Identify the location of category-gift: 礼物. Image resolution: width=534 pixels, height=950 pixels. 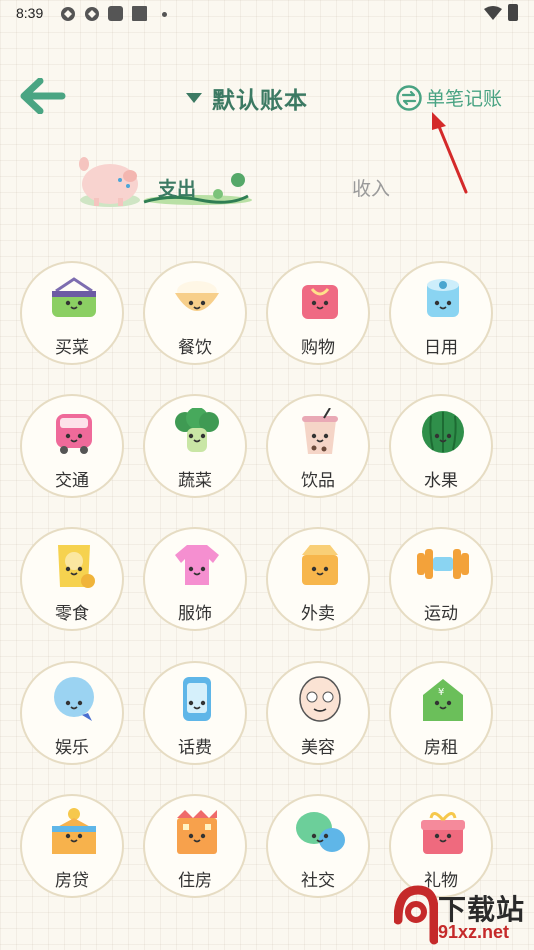
(441, 846).